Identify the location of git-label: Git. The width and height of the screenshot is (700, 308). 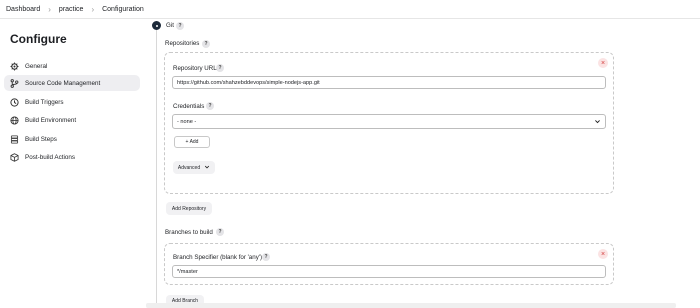
(170, 25).